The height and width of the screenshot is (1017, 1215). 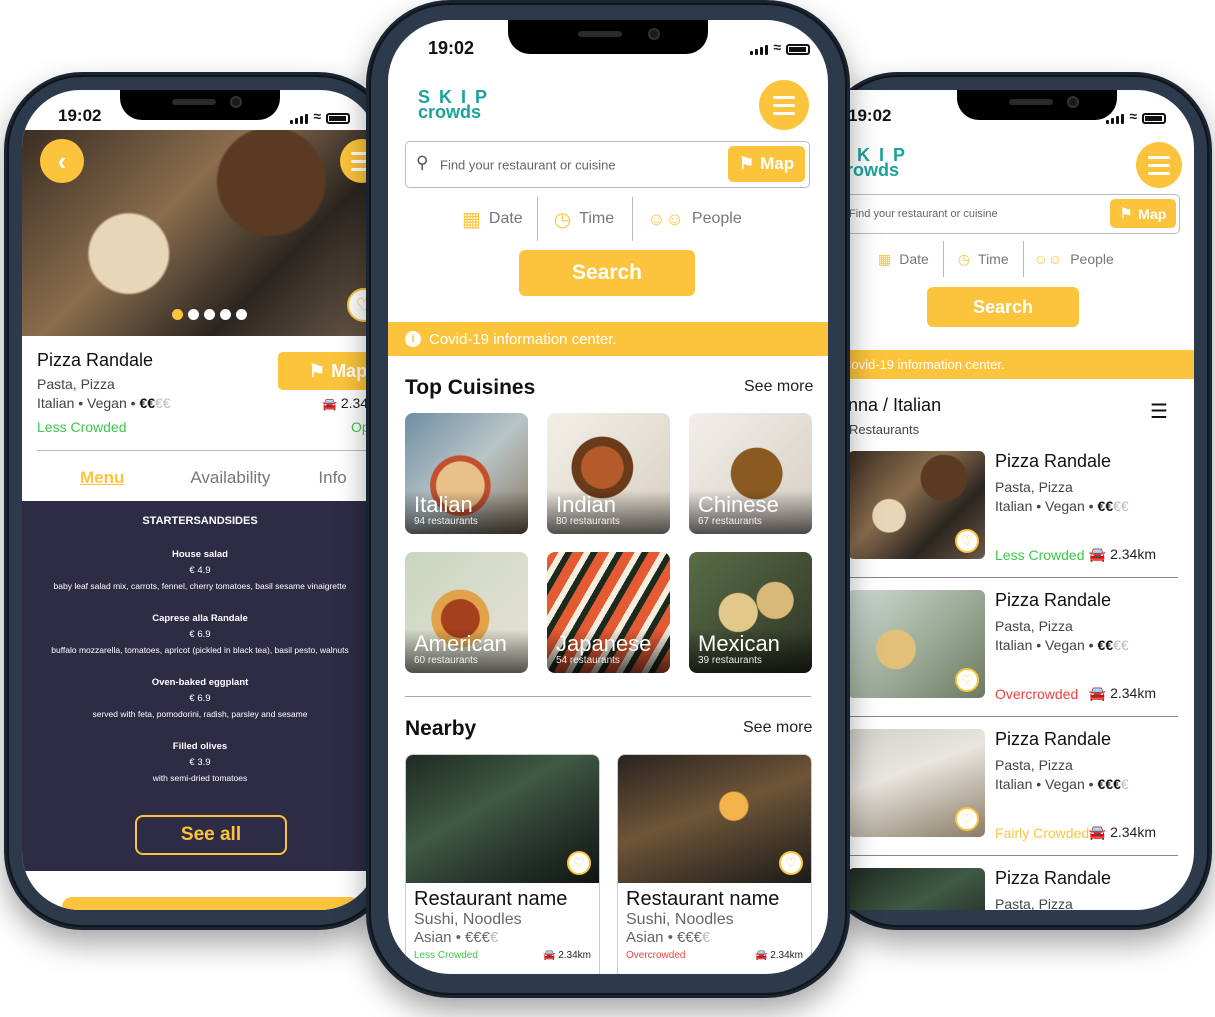 I want to click on cuisine-count: 60 restaurants, so click(x=446, y=660).